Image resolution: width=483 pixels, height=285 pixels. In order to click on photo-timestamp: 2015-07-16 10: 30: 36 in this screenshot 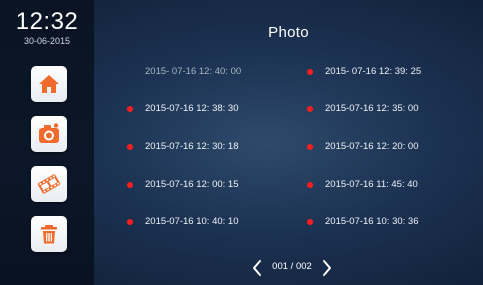, I will do `click(372, 221)`.